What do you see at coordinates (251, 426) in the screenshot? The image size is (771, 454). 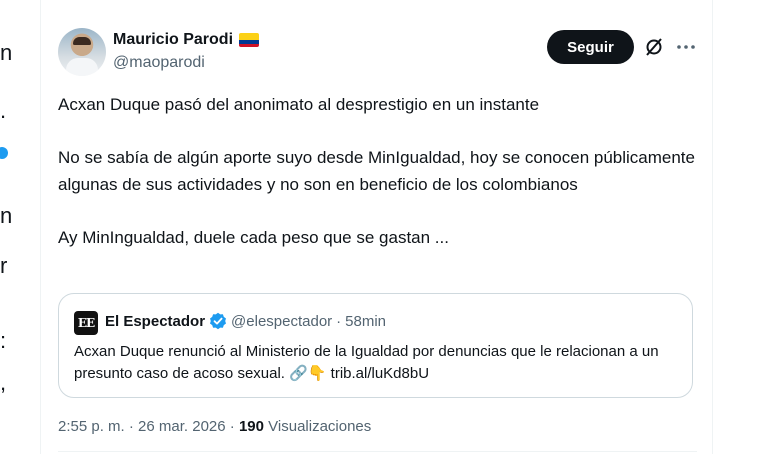 I see `views-count: 190` at bounding box center [251, 426].